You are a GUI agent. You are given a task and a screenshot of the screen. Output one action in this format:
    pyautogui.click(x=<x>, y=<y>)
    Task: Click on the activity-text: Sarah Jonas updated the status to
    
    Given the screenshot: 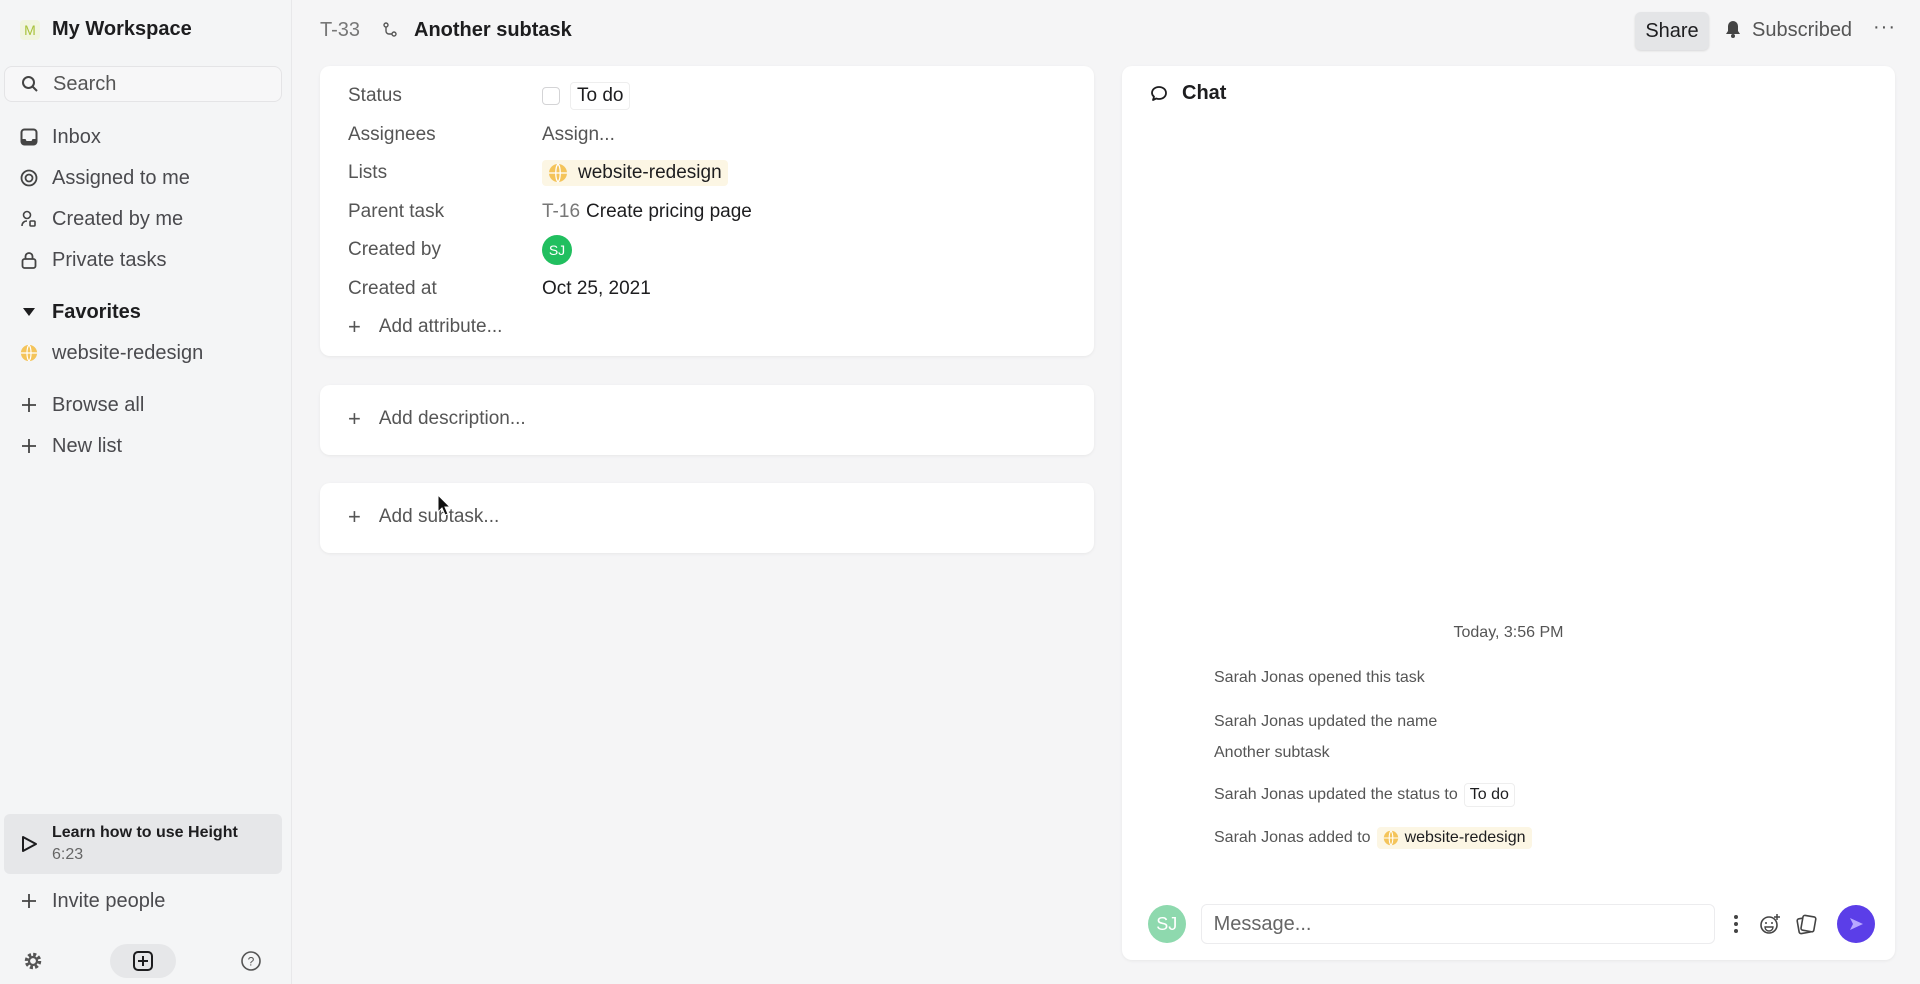 What is the action you would take?
    pyautogui.click(x=1336, y=794)
    